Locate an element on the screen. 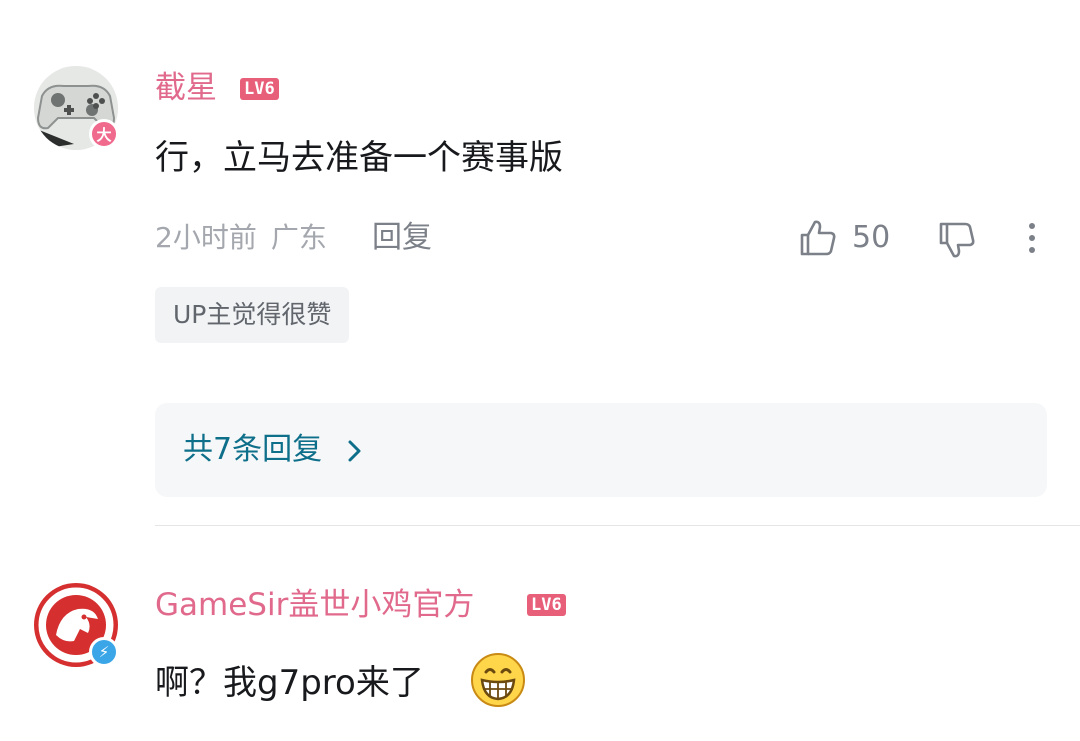  comment-time: 2小时前 is located at coordinates (206, 237).